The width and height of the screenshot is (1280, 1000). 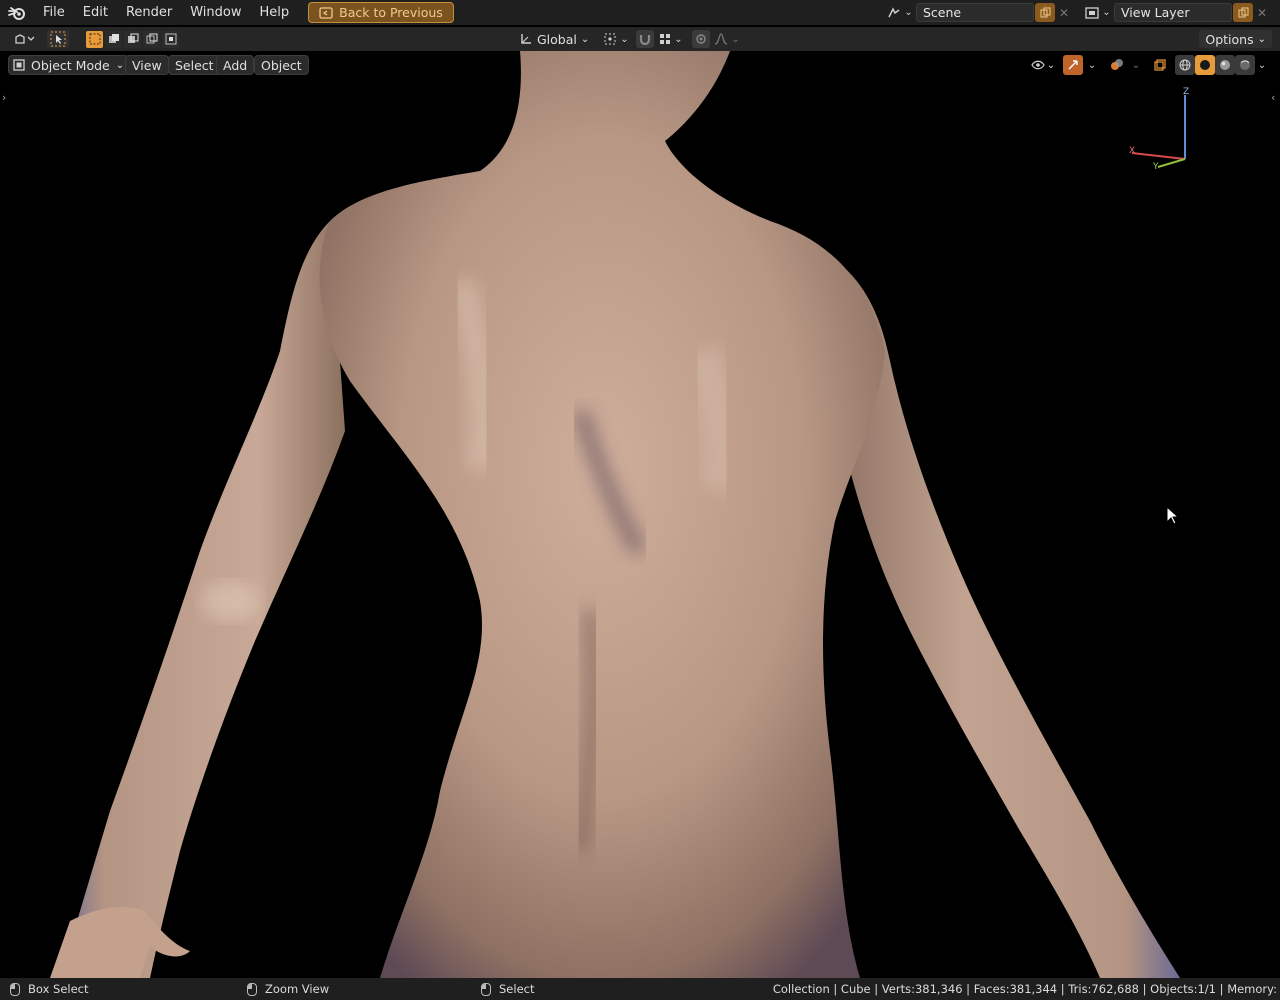 What do you see at coordinates (151, 39) in the screenshot?
I see `select-invert-icon` at bounding box center [151, 39].